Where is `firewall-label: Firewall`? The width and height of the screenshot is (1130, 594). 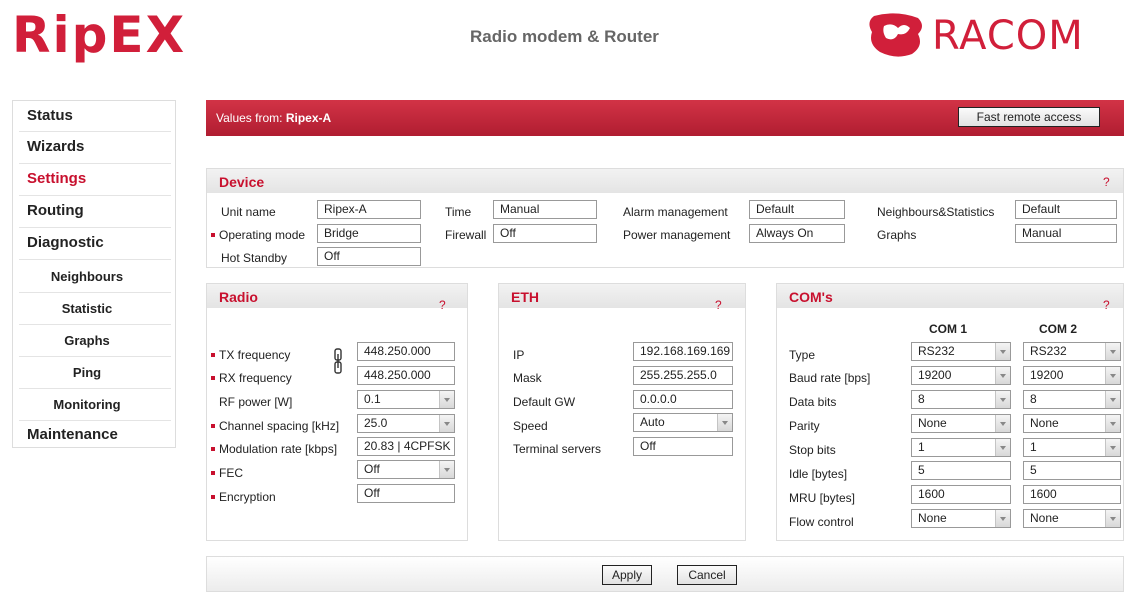
firewall-label: Firewall is located at coordinates (466, 235).